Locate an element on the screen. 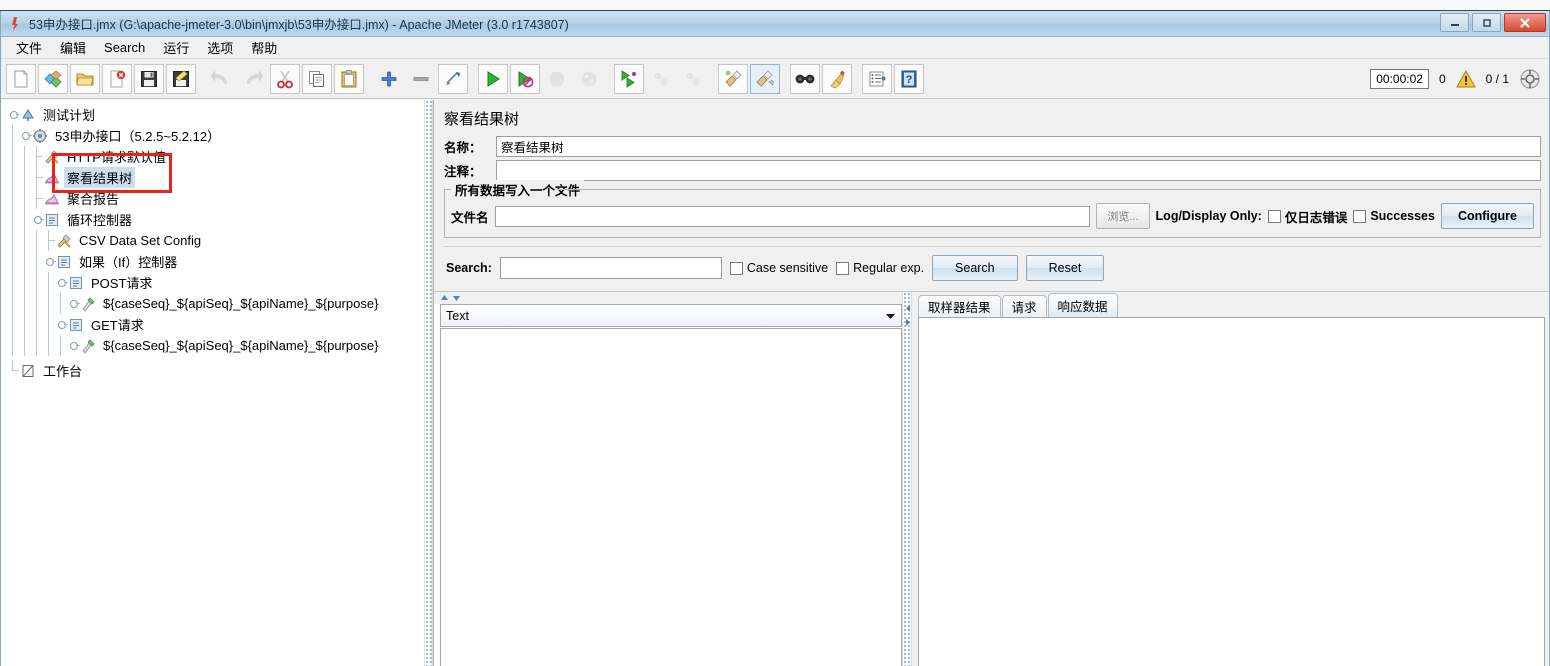 The height and width of the screenshot is (666, 1550). controller-icon is located at coordinates (75, 282).